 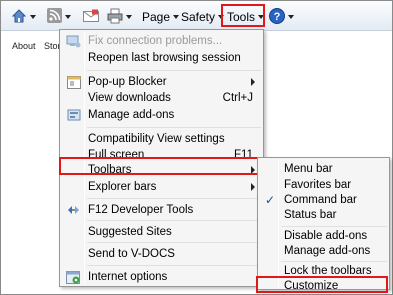 What do you see at coordinates (161, 187) in the screenshot?
I see `menu-item-explorer-bars: Explorer bars` at bounding box center [161, 187].